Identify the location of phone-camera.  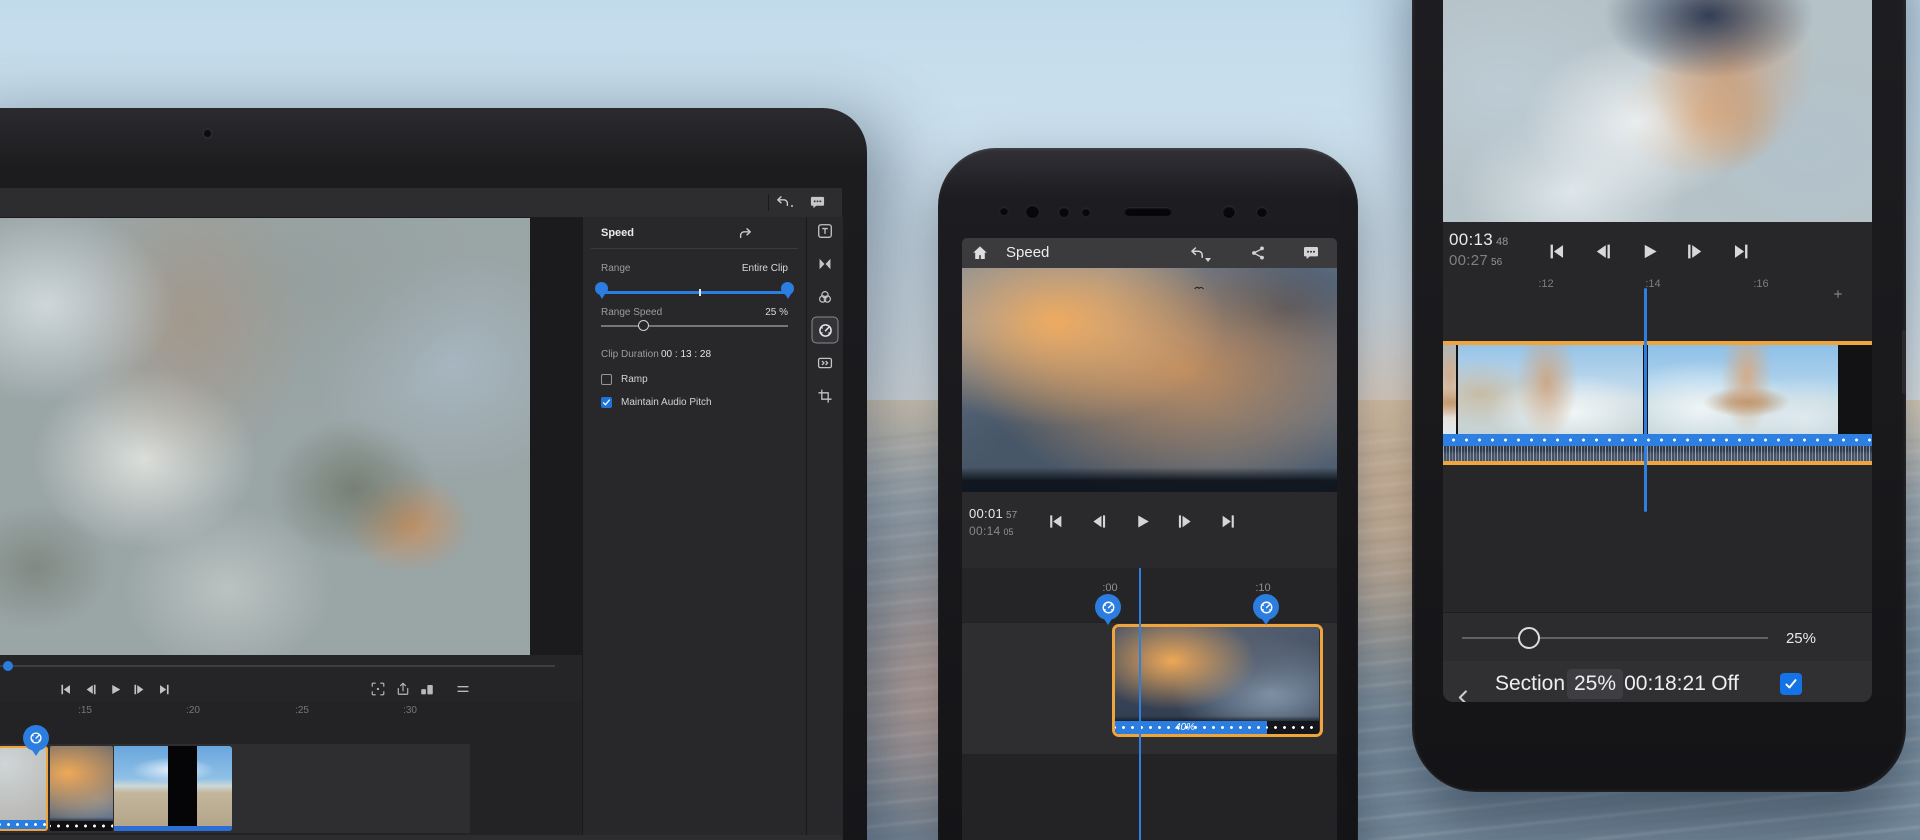
(1032, 211).